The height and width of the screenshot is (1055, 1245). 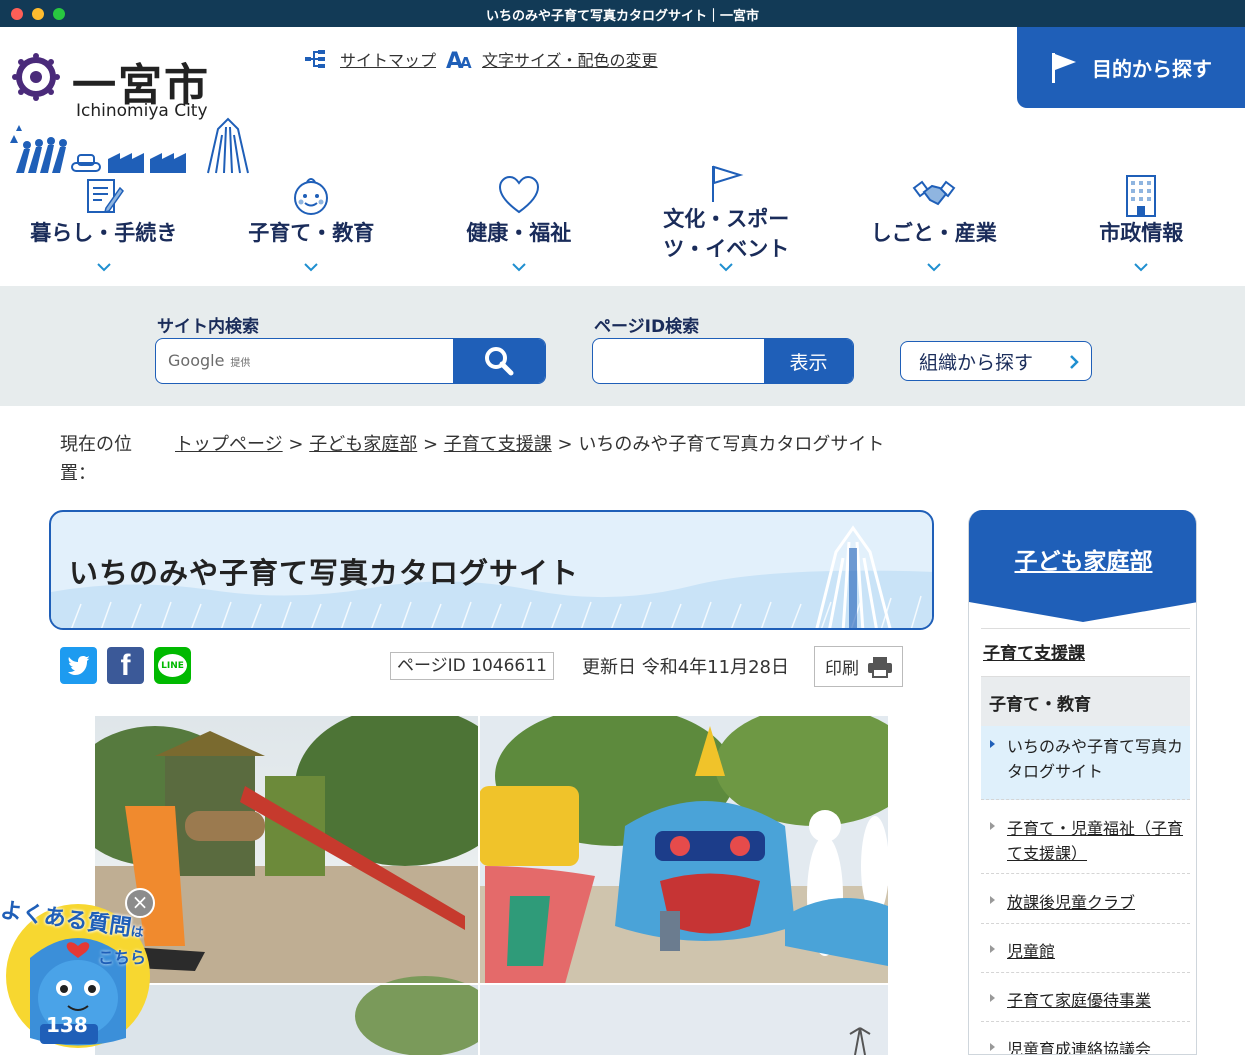 What do you see at coordinates (842, 669) in the screenshot?
I see `print-label: 印刷` at bounding box center [842, 669].